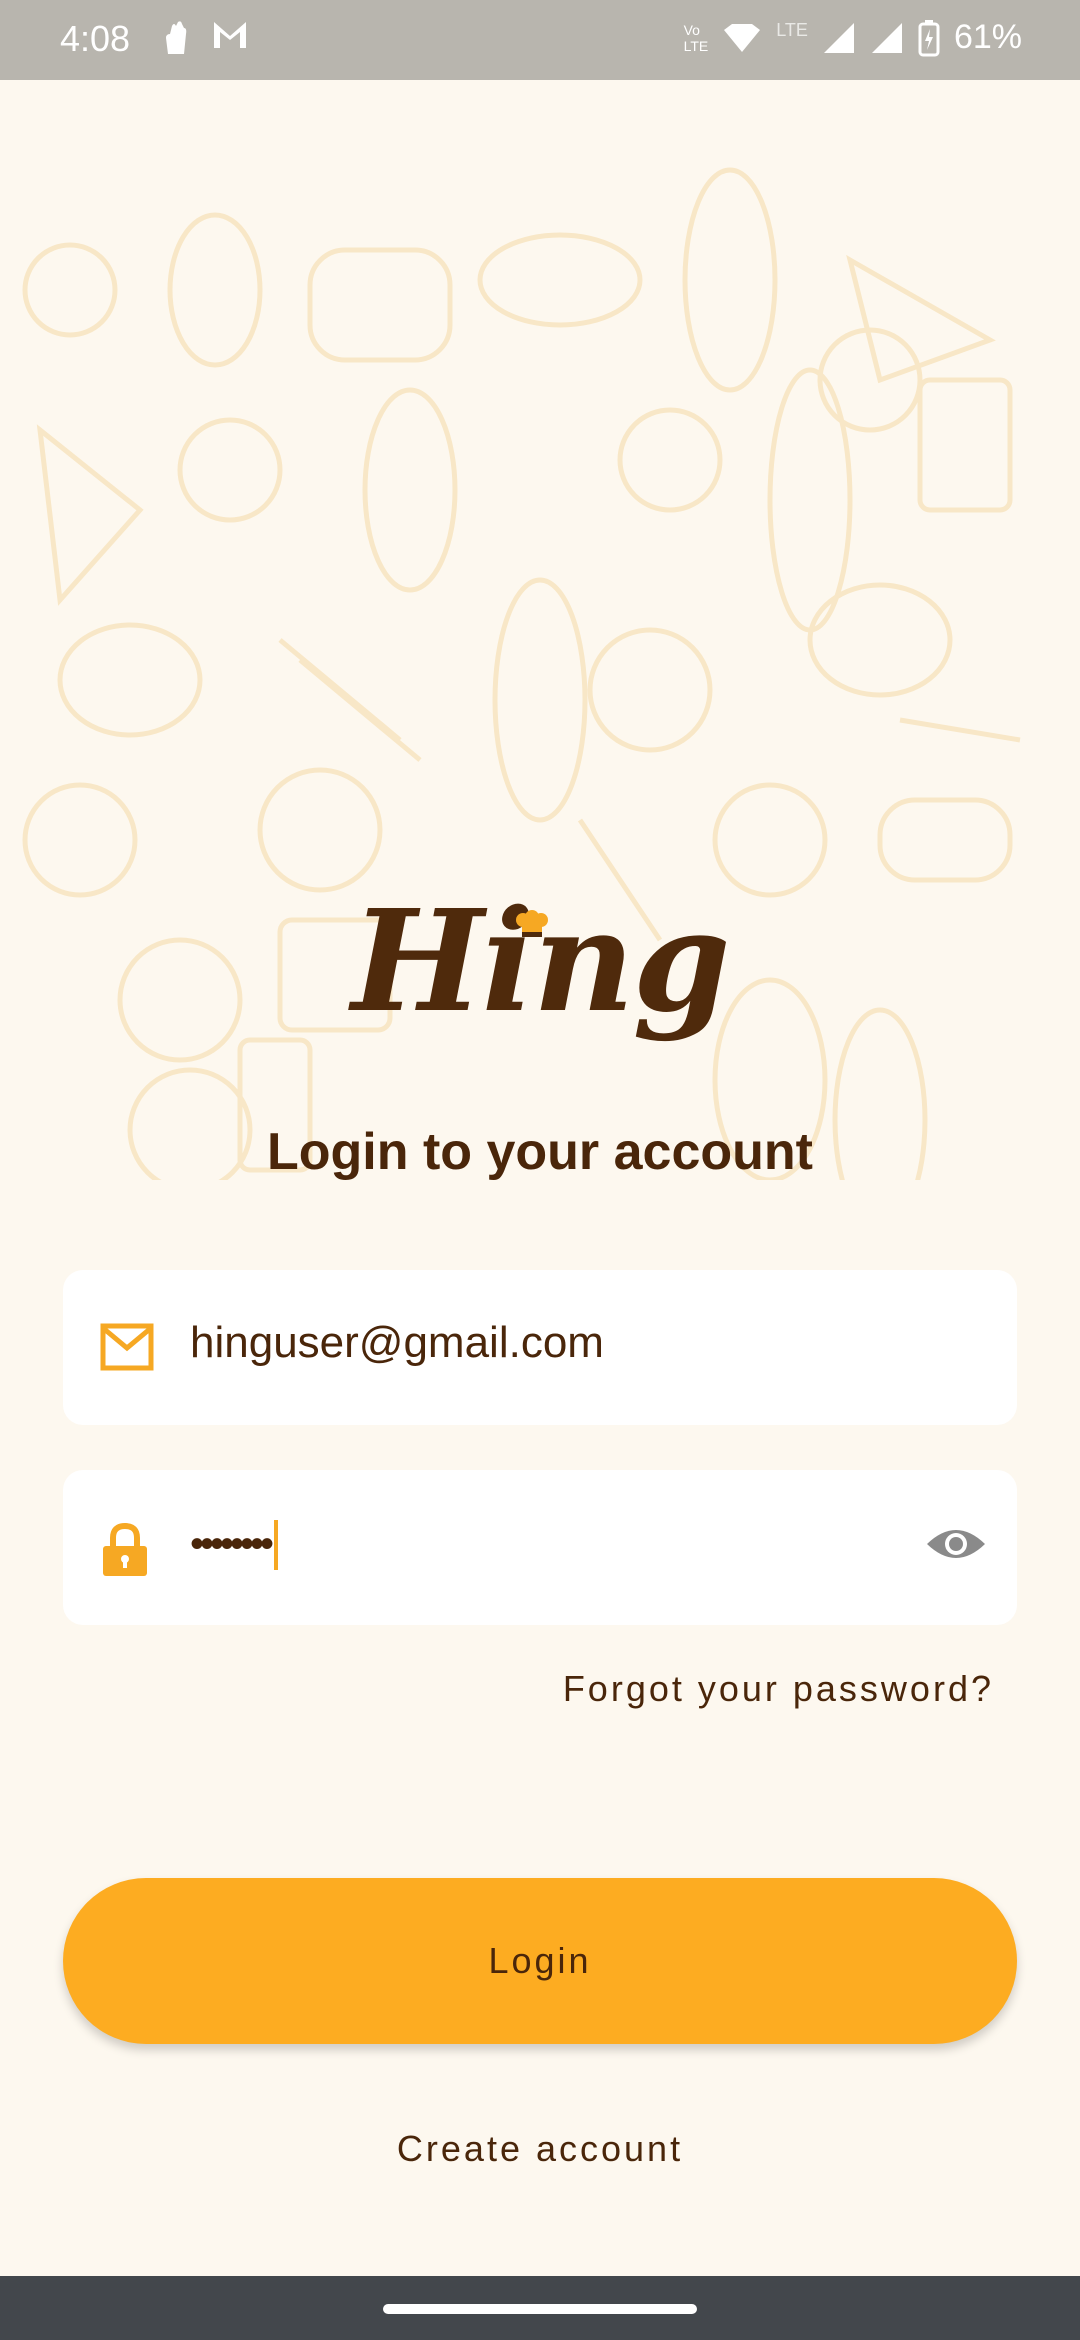 The image size is (1080, 2340). What do you see at coordinates (929, 37) in the screenshot?
I see `battery-icon` at bounding box center [929, 37].